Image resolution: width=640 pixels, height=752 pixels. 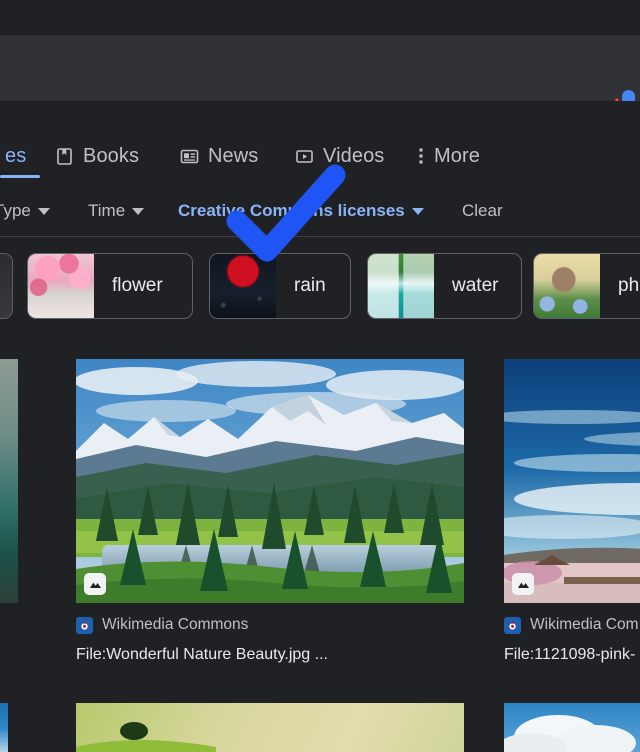 I want to click on tab-more: More, so click(x=448, y=156).